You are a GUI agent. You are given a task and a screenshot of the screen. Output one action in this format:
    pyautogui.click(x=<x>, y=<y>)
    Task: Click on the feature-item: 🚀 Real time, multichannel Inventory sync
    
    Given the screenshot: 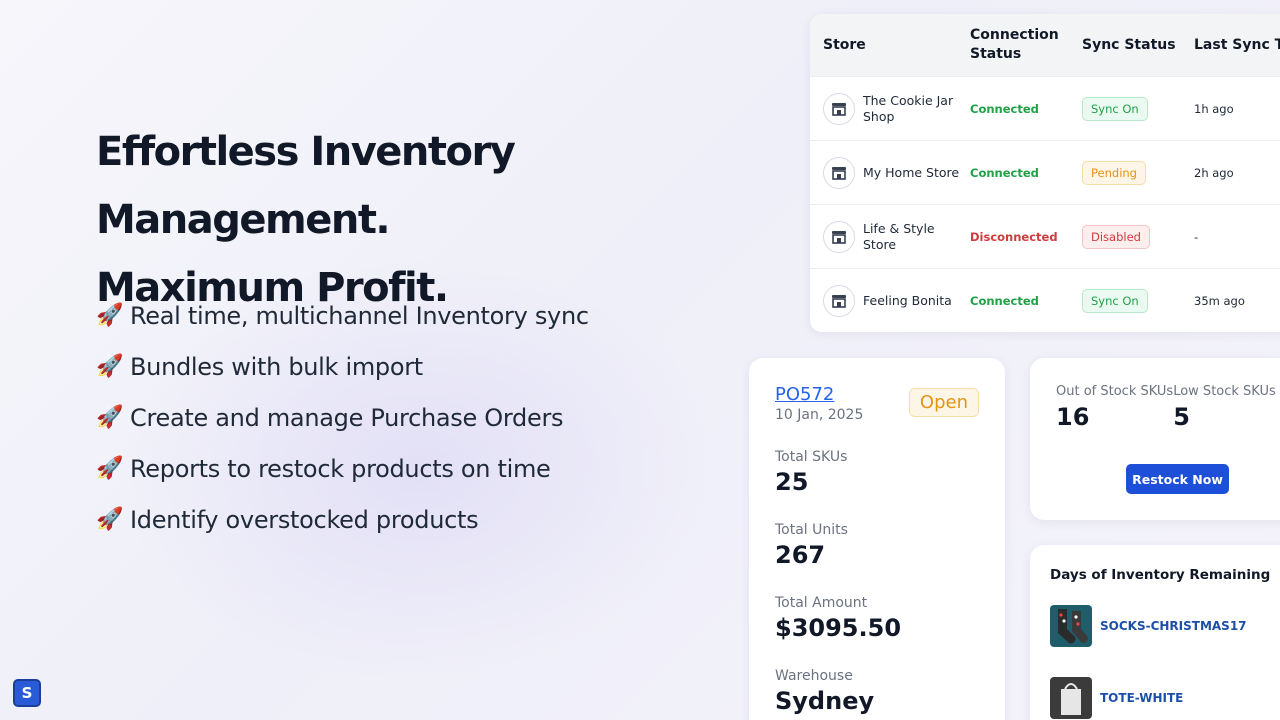 What is the action you would take?
    pyautogui.click(x=342, y=315)
    